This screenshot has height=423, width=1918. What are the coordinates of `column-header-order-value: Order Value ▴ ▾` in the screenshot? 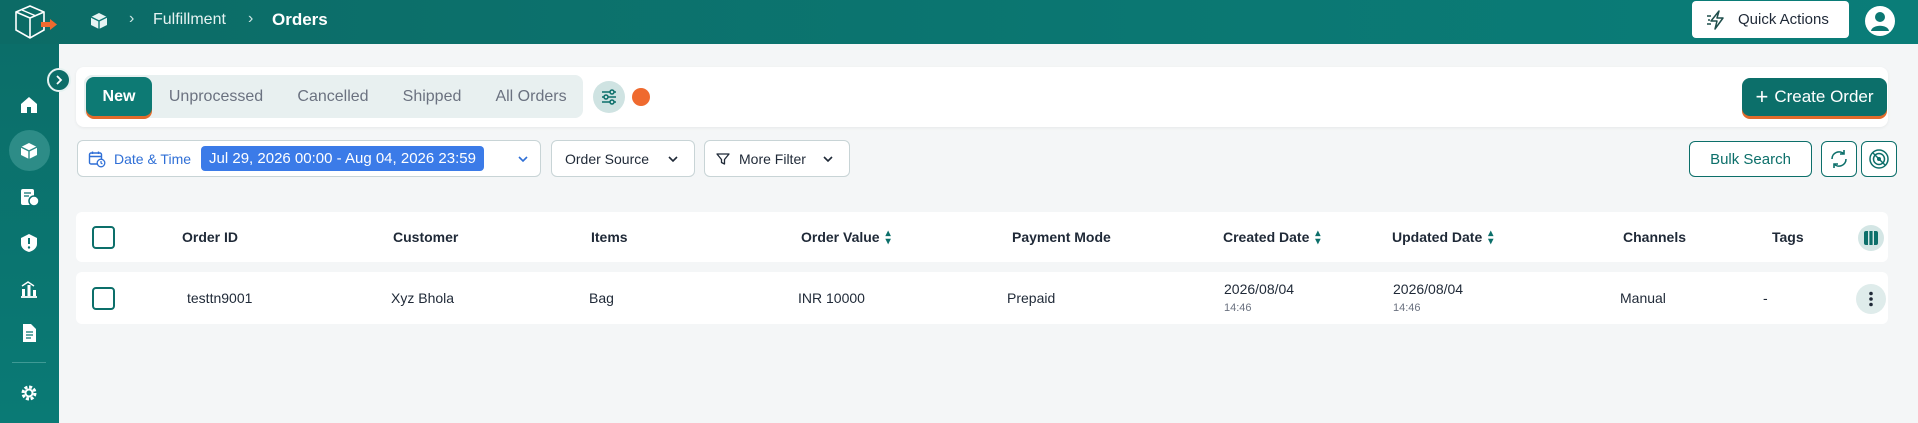 It's located at (846, 238).